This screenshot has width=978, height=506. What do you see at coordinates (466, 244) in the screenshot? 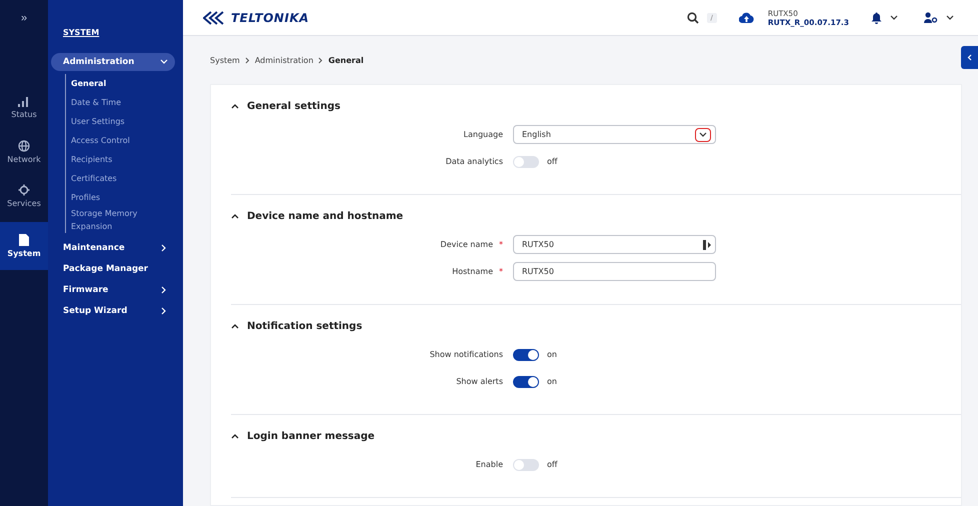
I see `field-label: Device name` at bounding box center [466, 244].